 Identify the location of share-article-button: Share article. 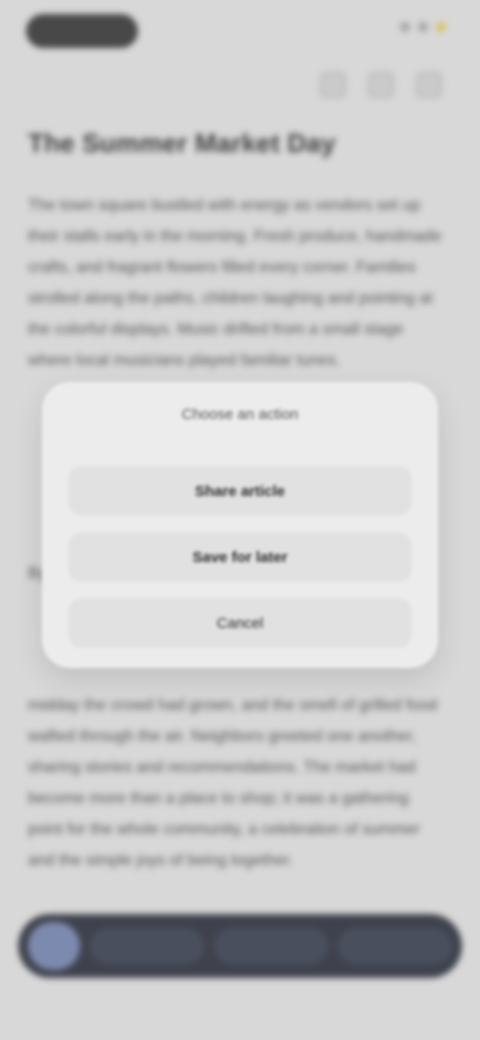
(240, 491).